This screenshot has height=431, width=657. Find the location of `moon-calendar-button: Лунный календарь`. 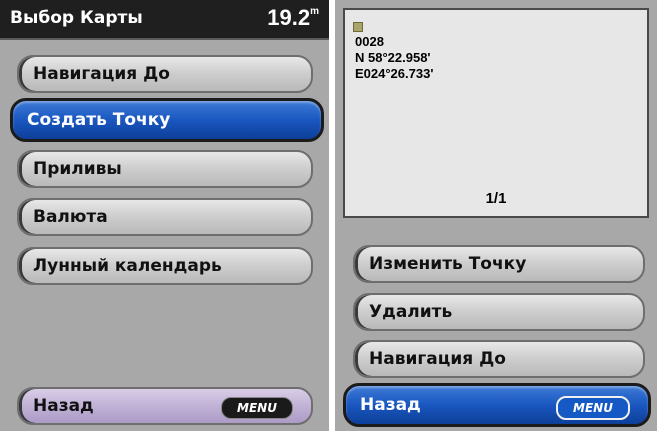

moon-calendar-button: Лунный календарь is located at coordinates (165, 266).